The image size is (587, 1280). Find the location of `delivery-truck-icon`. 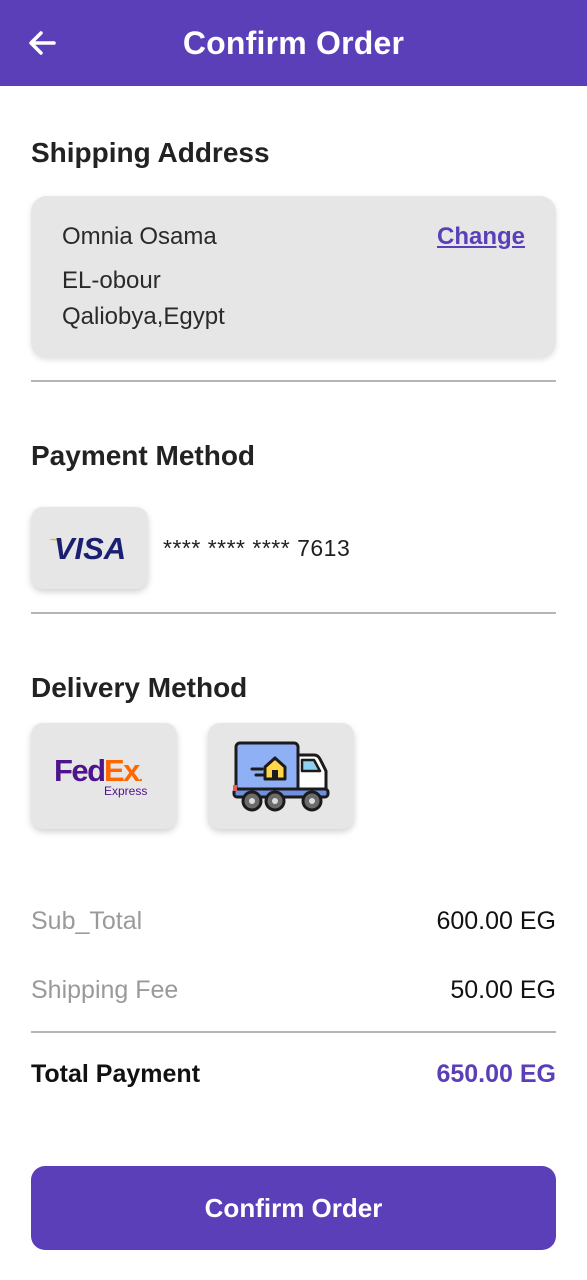

delivery-truck-icon is located at coordinates (281, 776).